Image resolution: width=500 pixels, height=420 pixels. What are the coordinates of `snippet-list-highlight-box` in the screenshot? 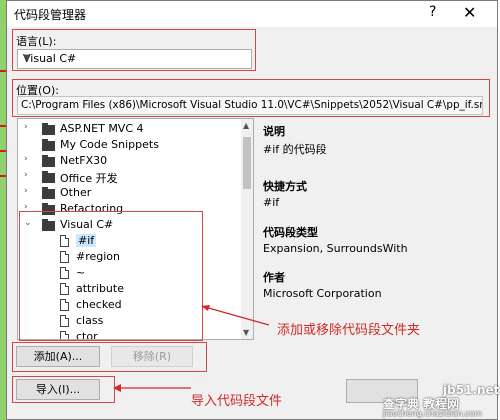 It's located at (111, 276).